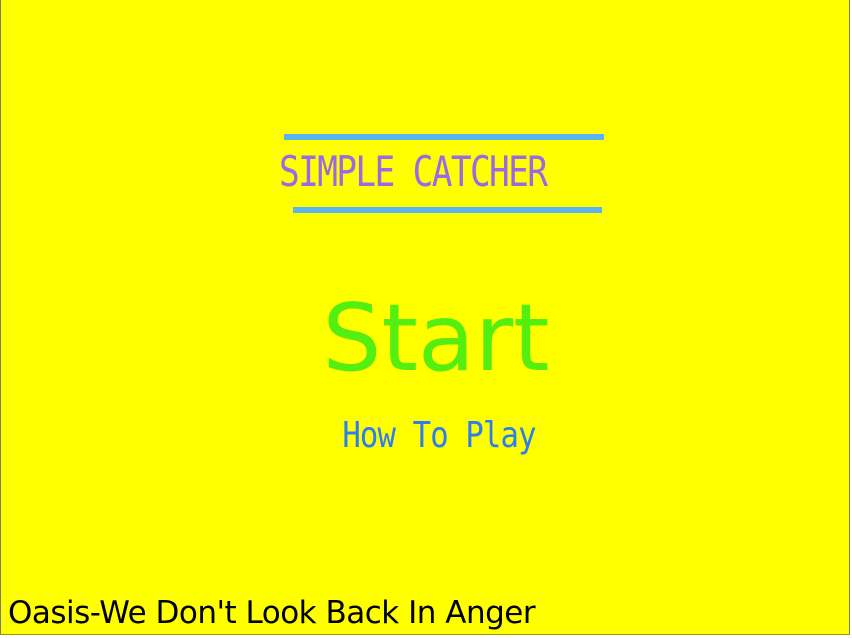  Describe the element at coordinates (436, 338) in the screenshot. I see `start-button: Start` at that location.